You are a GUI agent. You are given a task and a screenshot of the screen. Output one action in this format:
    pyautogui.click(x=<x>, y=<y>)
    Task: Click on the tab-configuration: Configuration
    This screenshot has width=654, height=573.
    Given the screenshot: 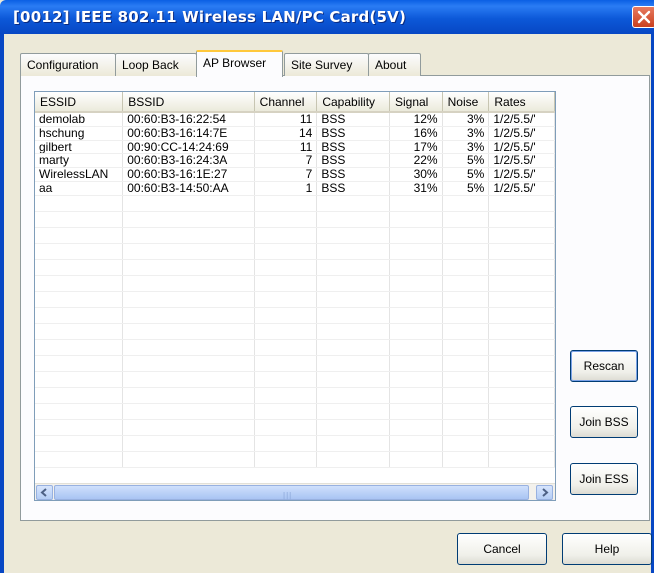 What is the action you would take?
    pyautogui.click(x=68, y=64)
    